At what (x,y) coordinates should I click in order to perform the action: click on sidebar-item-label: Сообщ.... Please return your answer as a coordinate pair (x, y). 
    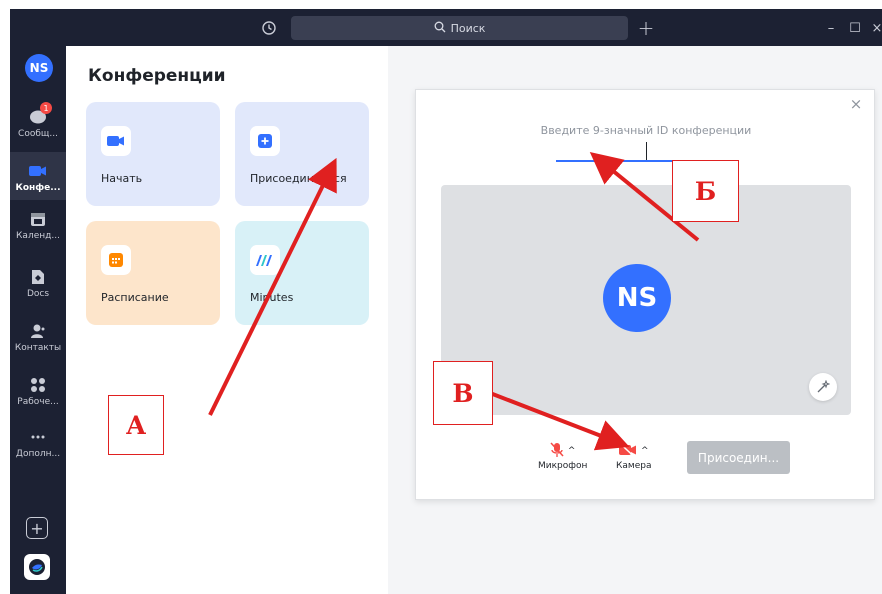
    Looking at the image, I should click on (38, 134).